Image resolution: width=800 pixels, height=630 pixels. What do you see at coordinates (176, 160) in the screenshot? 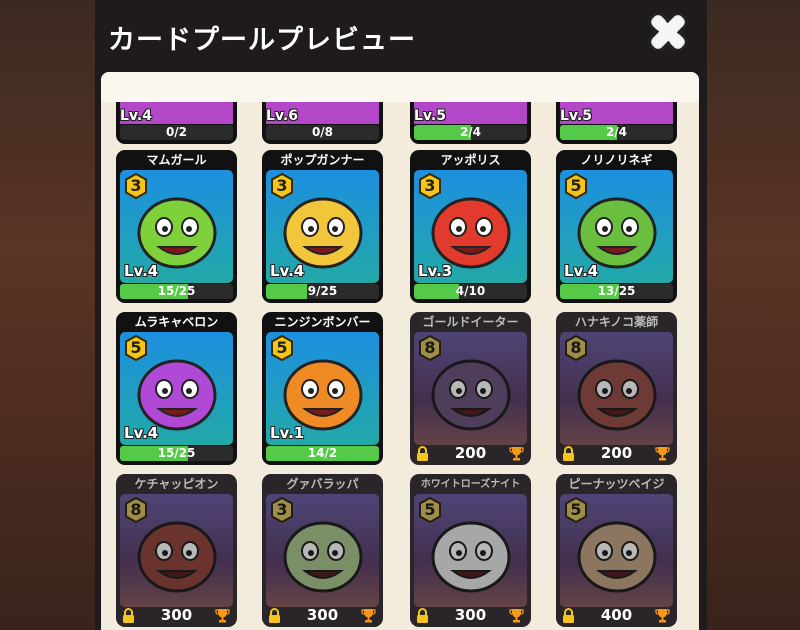
I see `card-name: マムガール` at bounding box center [176, 160].